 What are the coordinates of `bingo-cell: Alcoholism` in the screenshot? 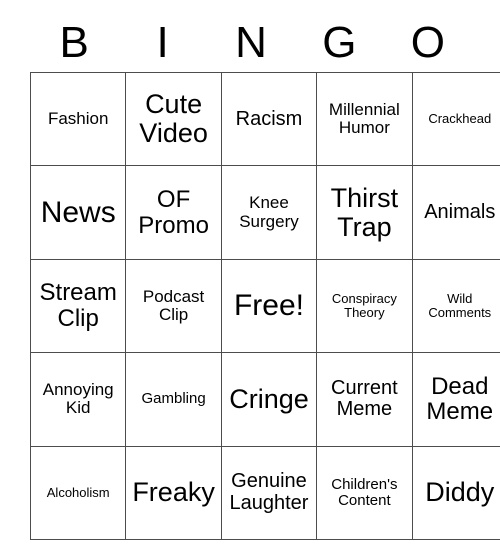 It's located at (78, 492).